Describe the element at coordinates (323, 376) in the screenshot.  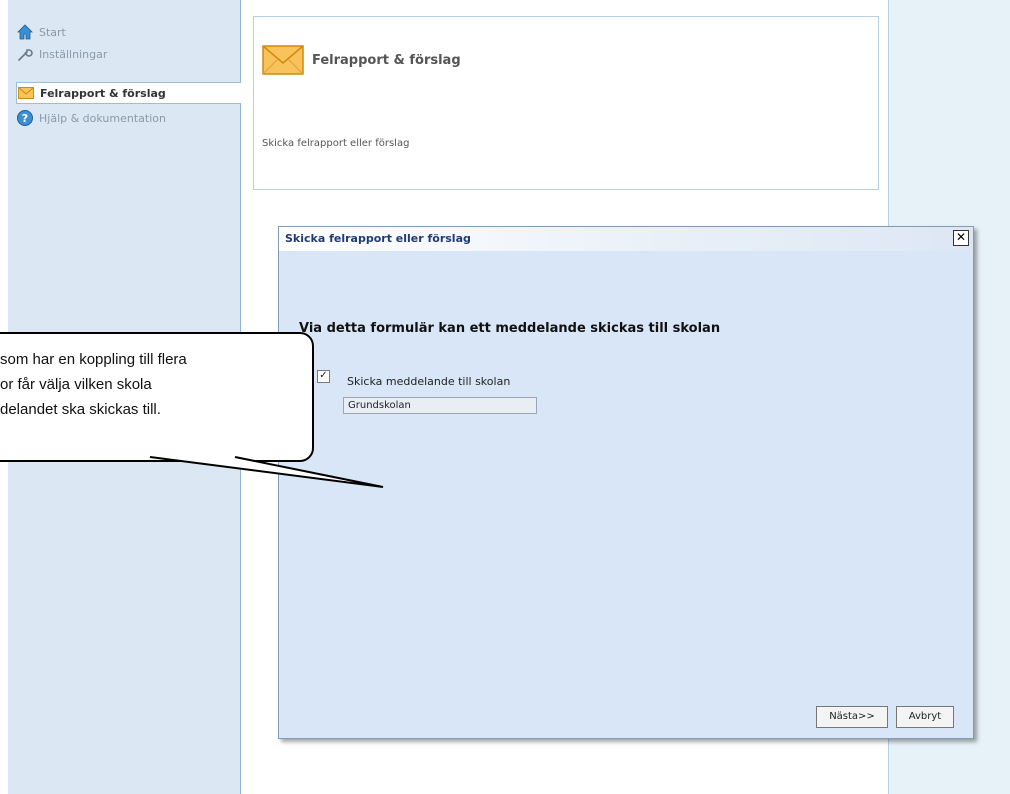
I see `send-to-school-checkbox: ✓` at that location.